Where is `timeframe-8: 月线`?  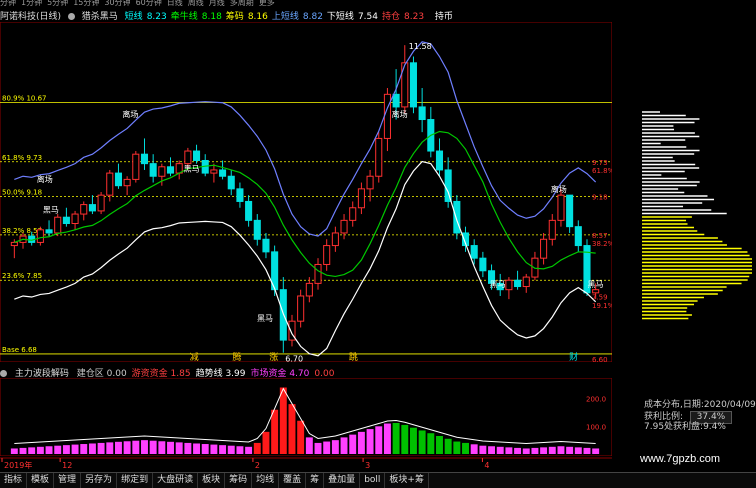 timeframe-8: 月线 is located at coordinates (217, 3).